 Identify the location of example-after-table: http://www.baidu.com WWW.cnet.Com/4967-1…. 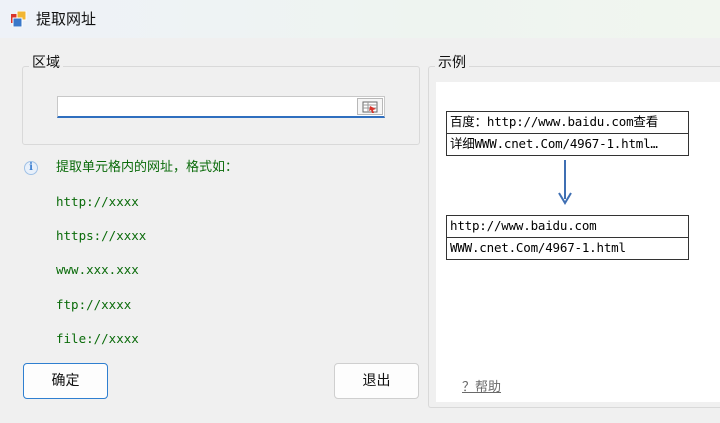
(567, 237).